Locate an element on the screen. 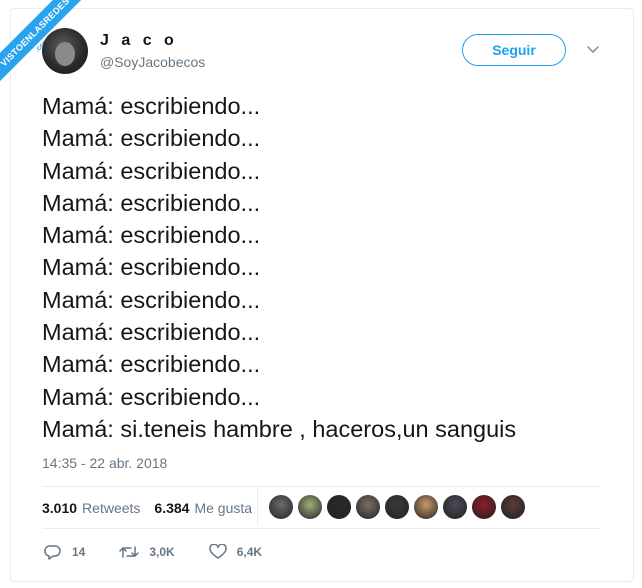 Image resolution: width=642 pixels, height=588 pixels. retweet-count: 3,0K is located at coordinates (162, 552).